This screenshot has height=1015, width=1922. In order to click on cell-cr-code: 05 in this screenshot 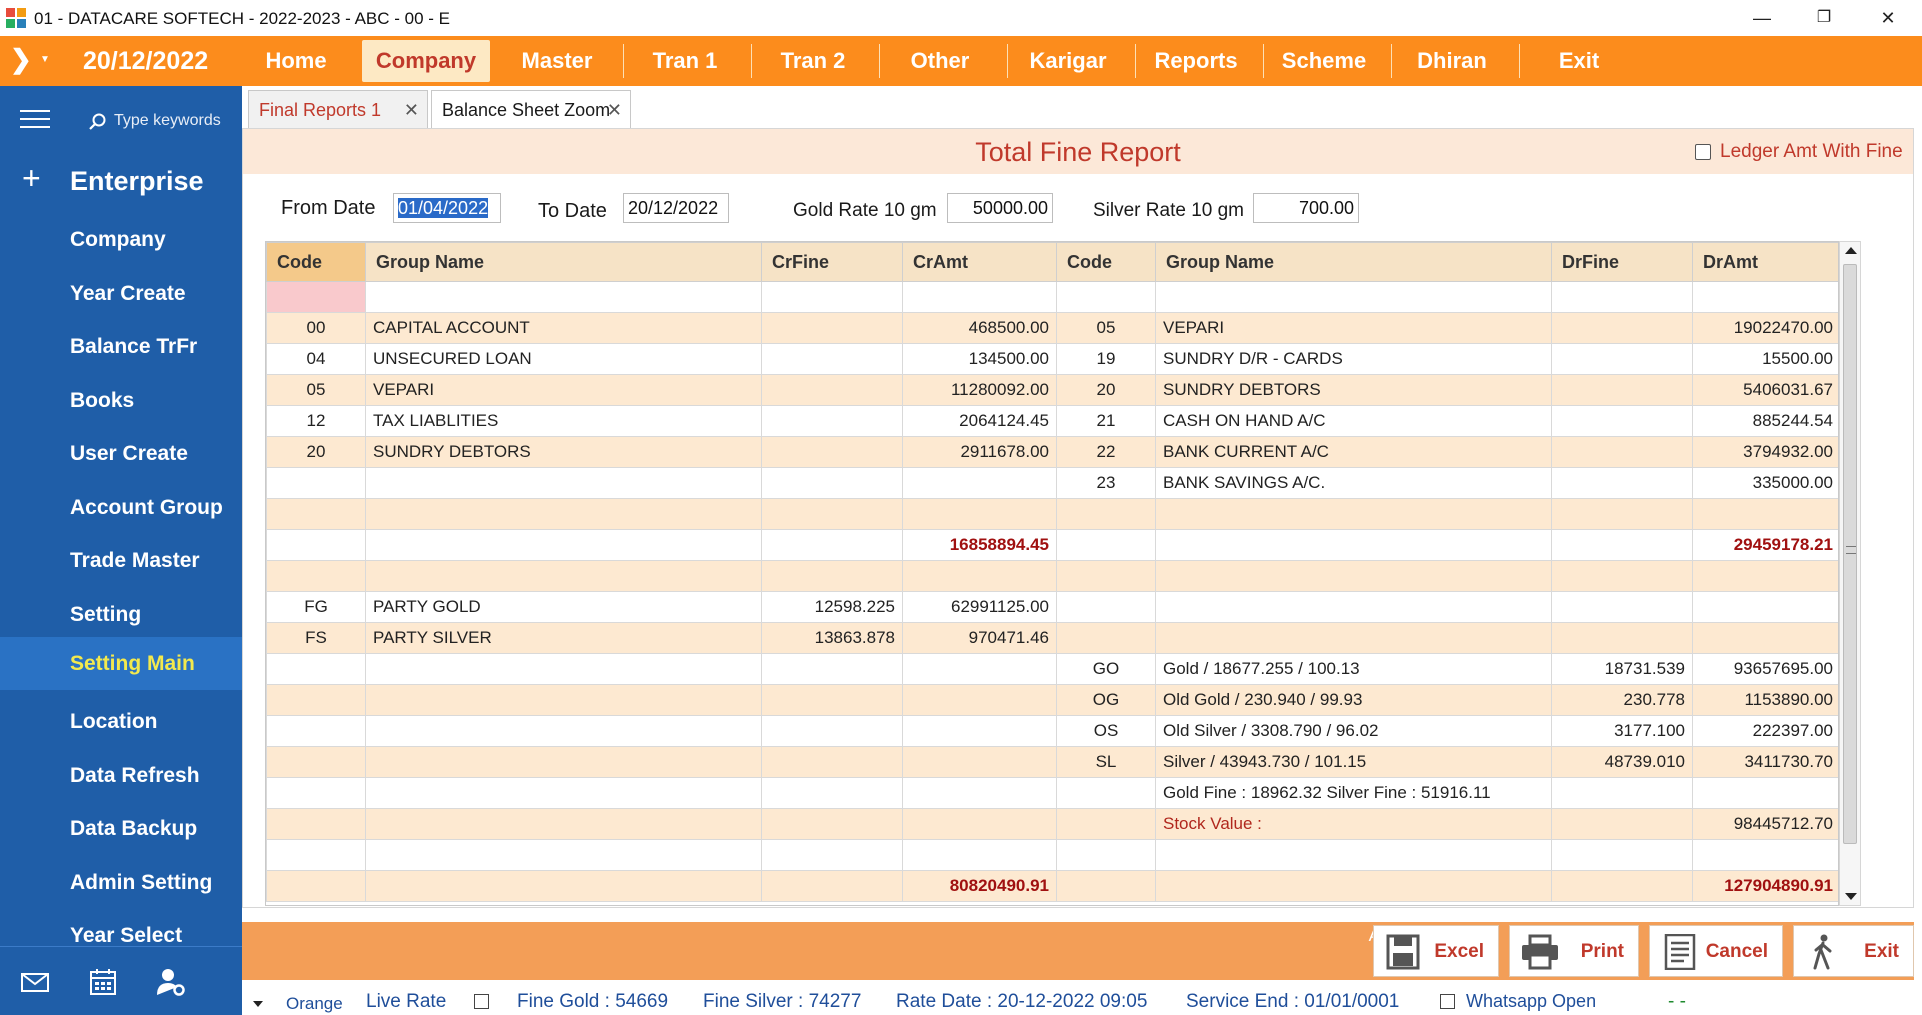, I will do `click(316, 390)`.